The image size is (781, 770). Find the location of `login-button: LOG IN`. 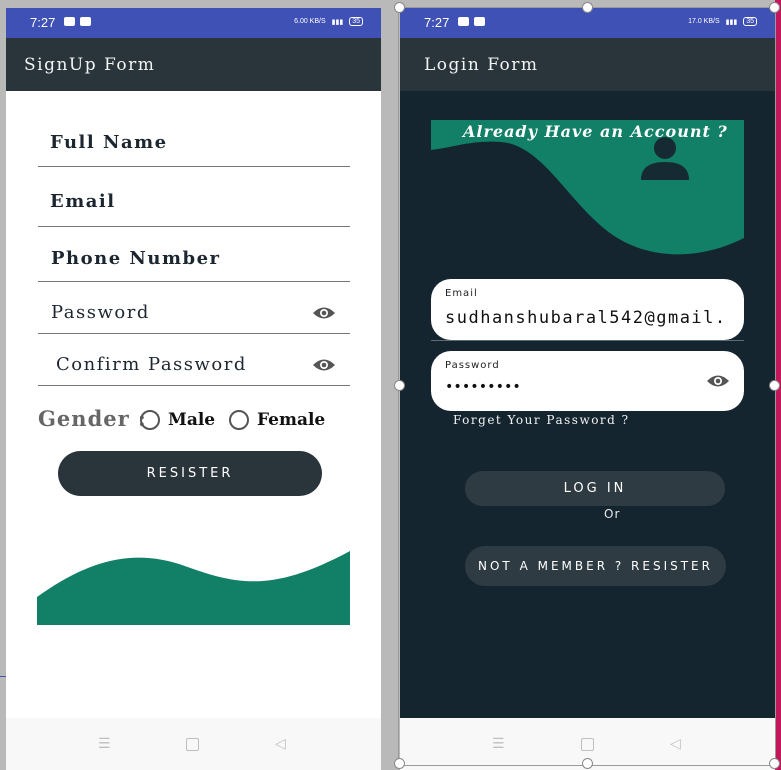

login-button: LOG IN is located at coordinates (595, 488).